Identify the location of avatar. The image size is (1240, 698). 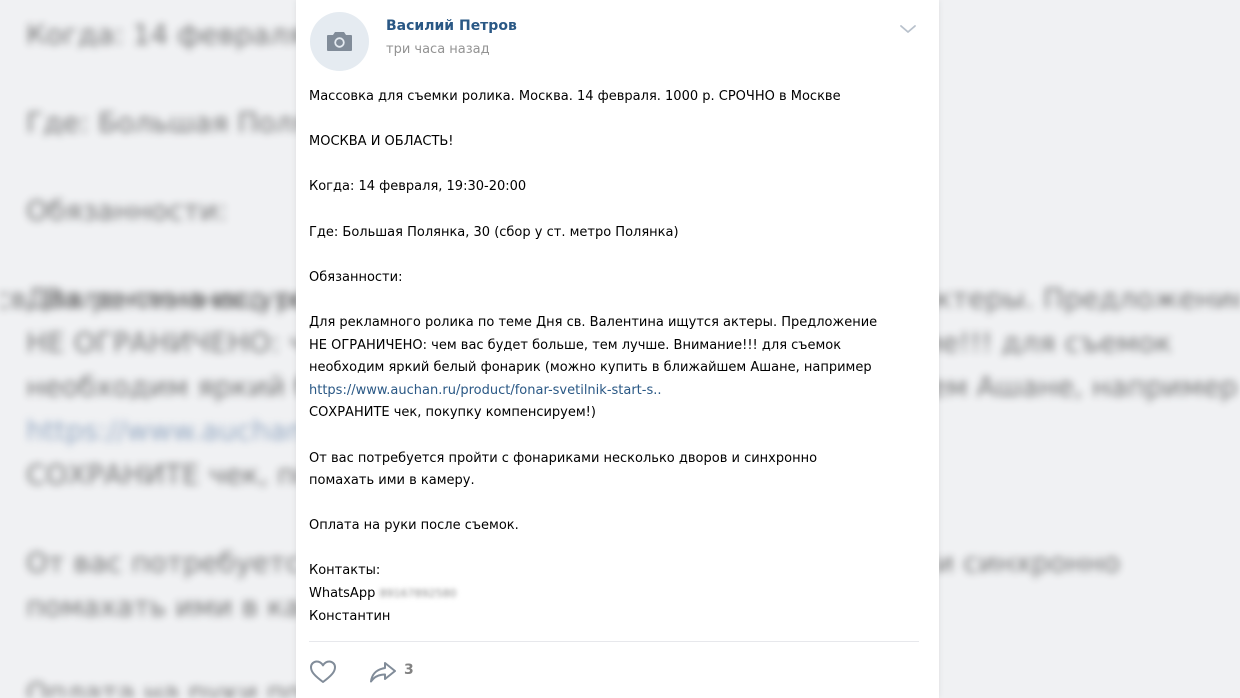
(339, 41).